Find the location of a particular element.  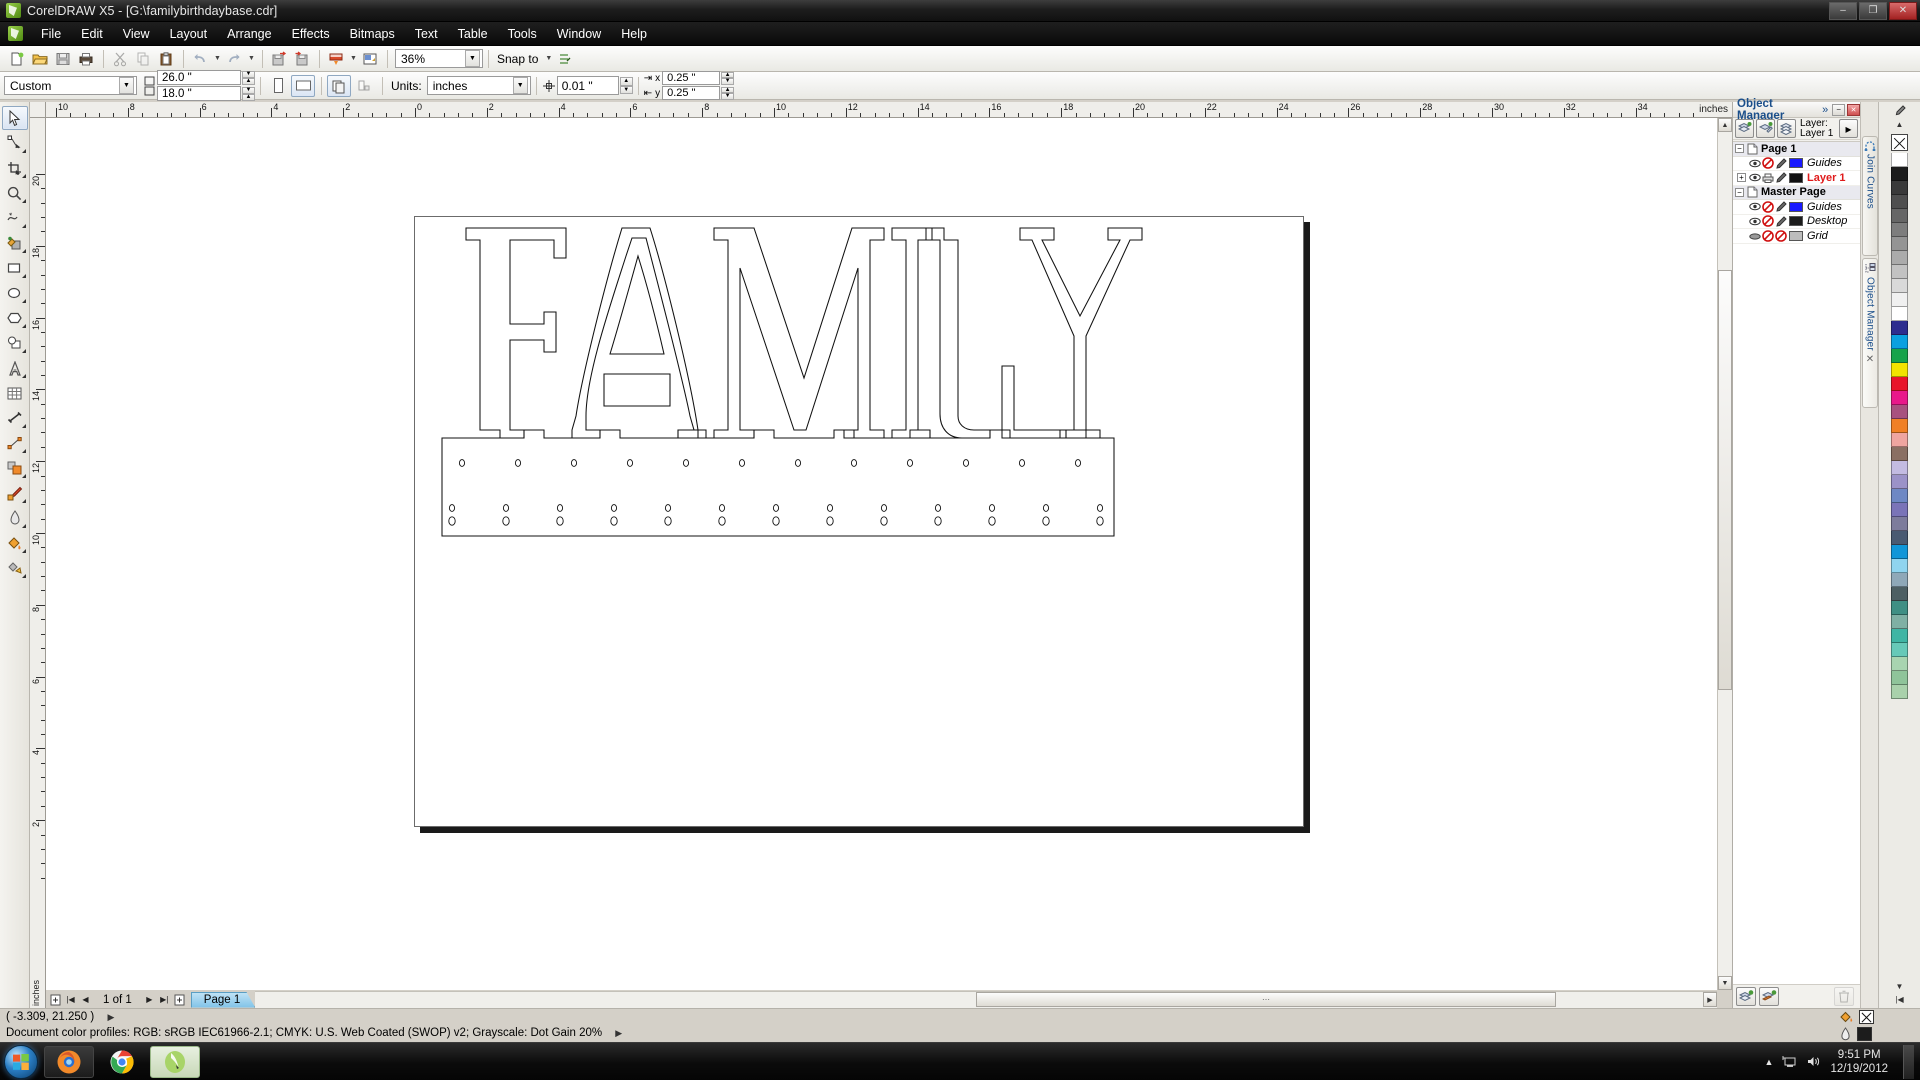

crop-tool-flyout-arrow is located at coordinates (23, 176).